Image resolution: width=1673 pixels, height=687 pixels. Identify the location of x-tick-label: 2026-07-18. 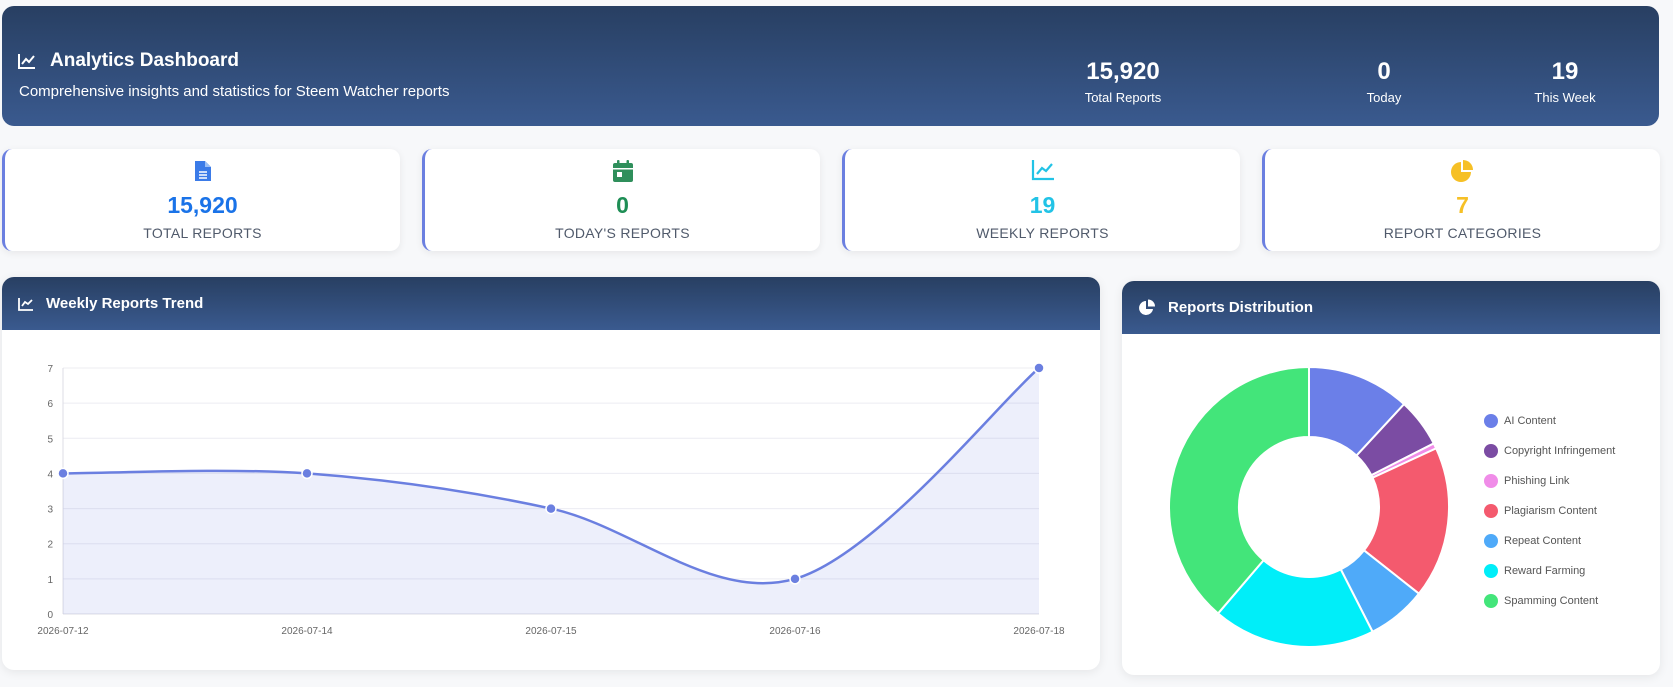
(1039, 631).